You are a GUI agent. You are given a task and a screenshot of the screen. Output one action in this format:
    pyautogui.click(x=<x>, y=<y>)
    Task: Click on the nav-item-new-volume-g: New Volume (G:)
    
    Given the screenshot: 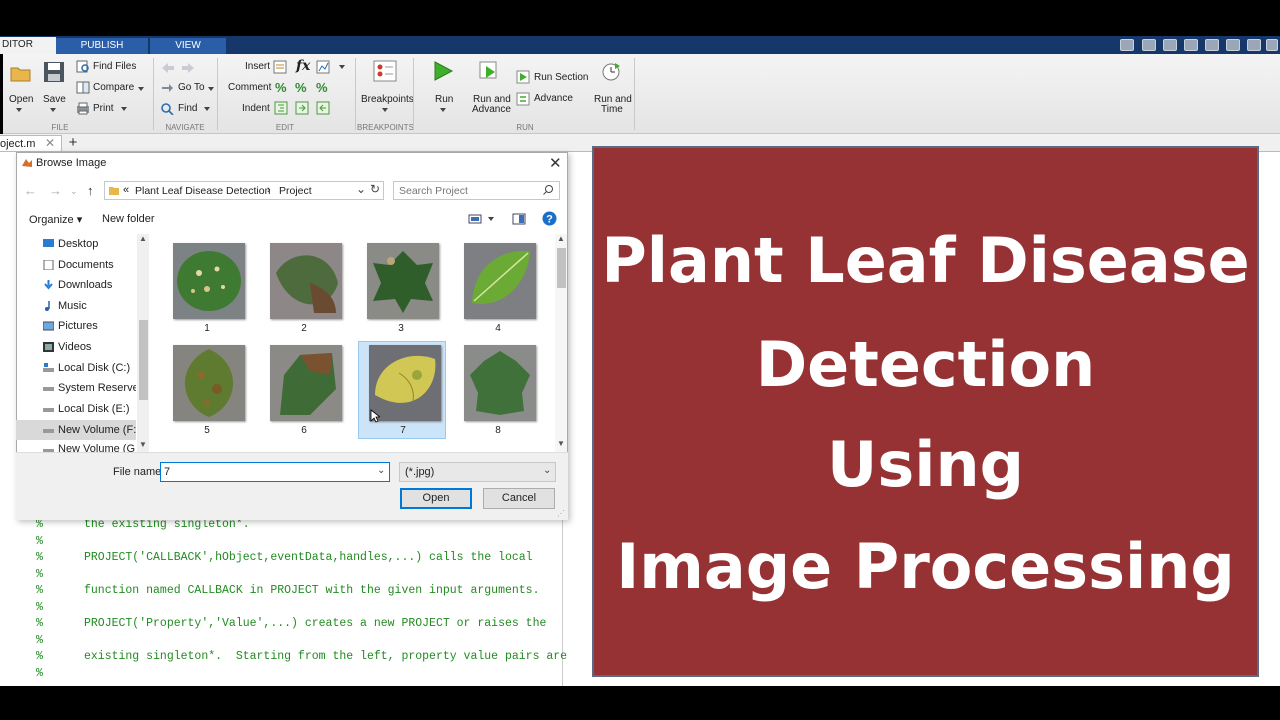 What is the action you would take?
    pyautogui.click(x=76, y=446)
    